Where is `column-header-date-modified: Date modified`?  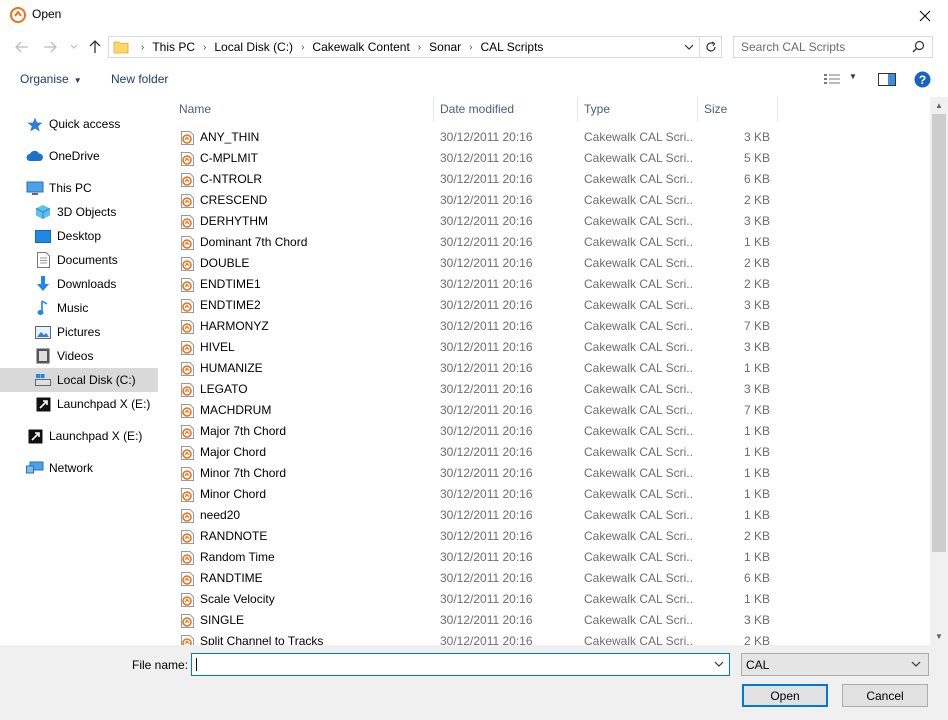 column-header-date-modified: Date modified is located at coordinates (509, 109).